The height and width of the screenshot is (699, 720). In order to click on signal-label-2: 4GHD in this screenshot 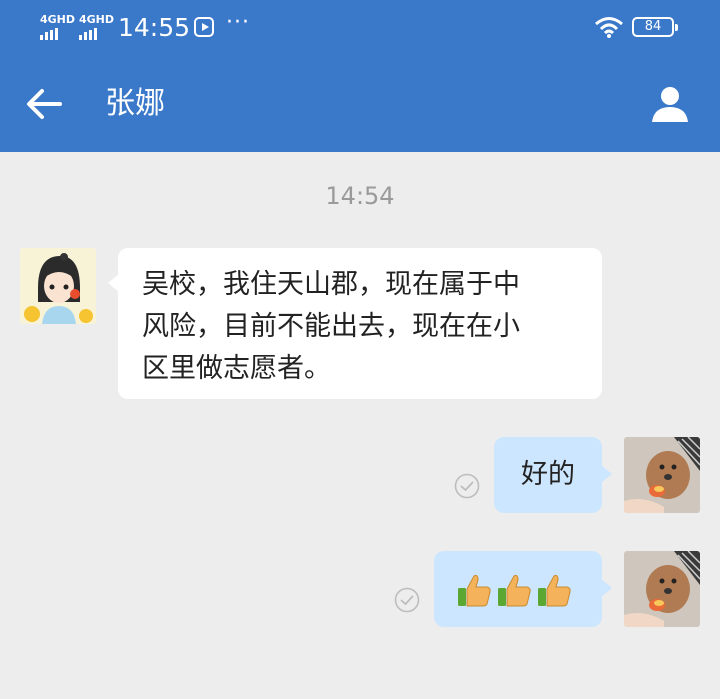, I will do `click(97, 19)`.